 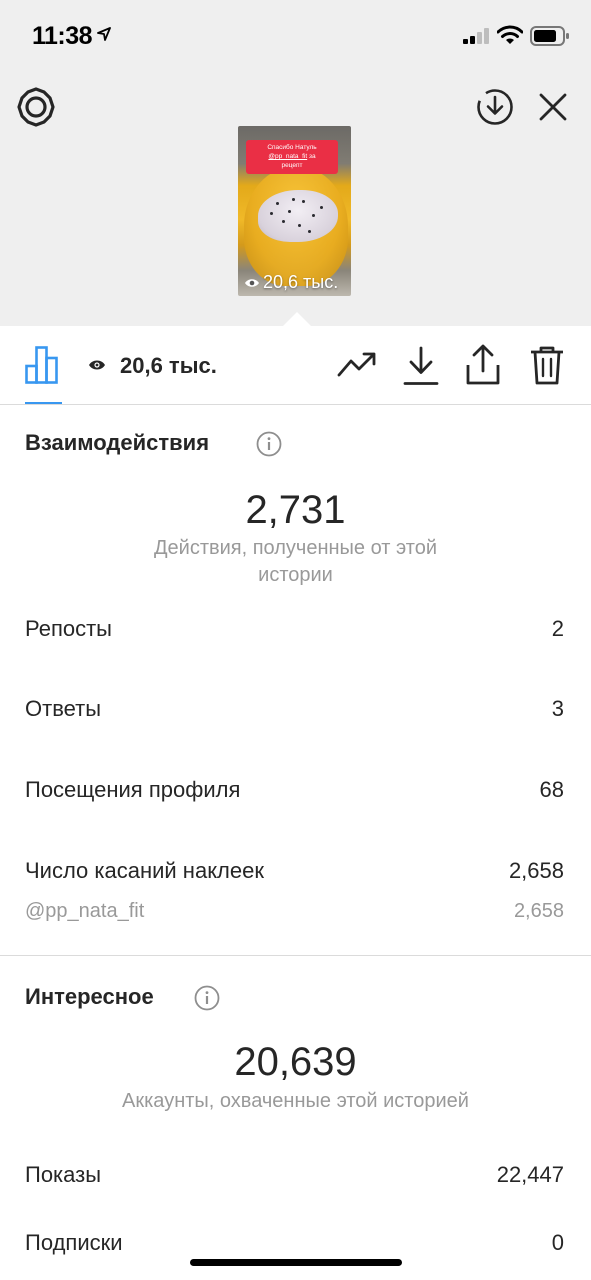 What do you see at coordinates (551, 789) in the screenshot?
I see `profile-visits-value: 68` at bounding box center [551, 789].